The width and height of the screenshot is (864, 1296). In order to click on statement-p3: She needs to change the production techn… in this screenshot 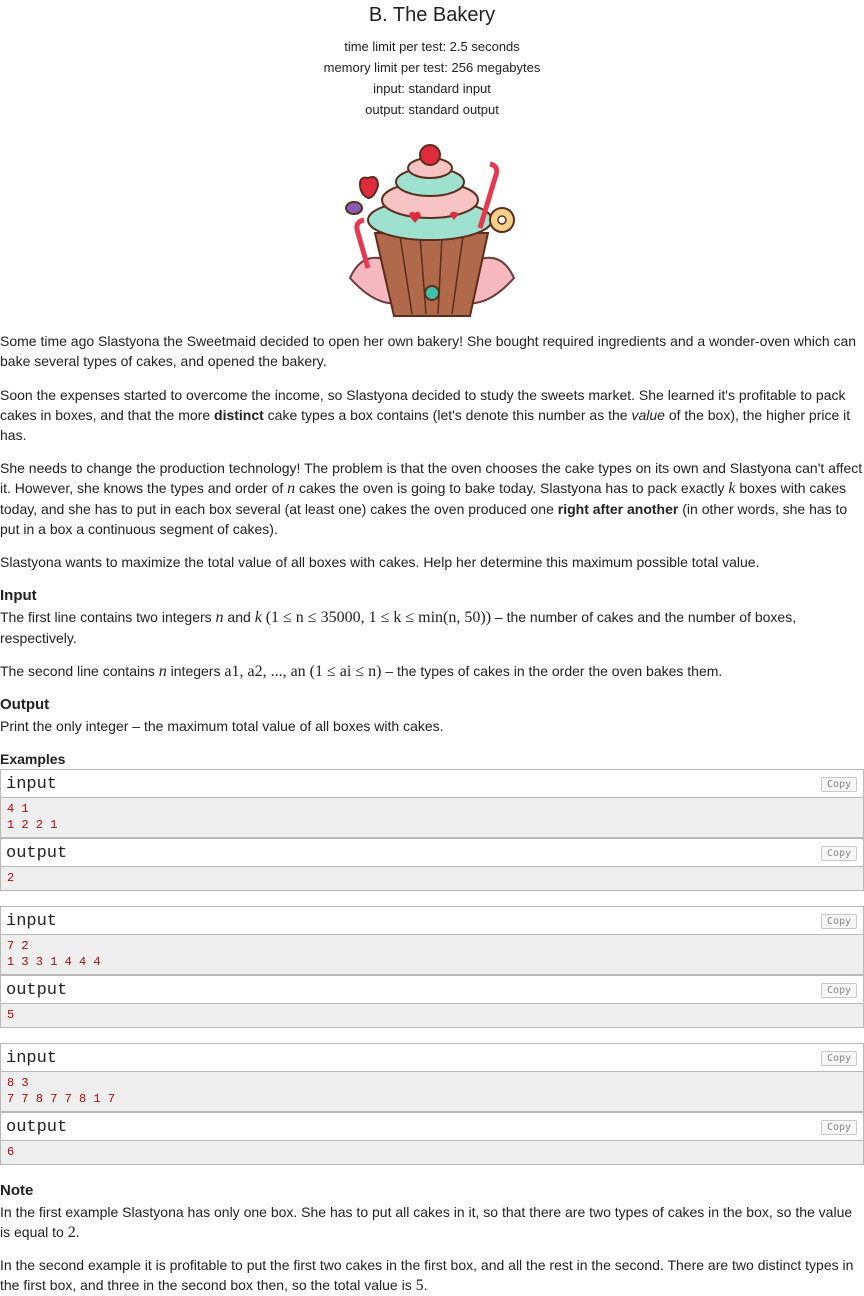, I will do `click(431, 498)`.